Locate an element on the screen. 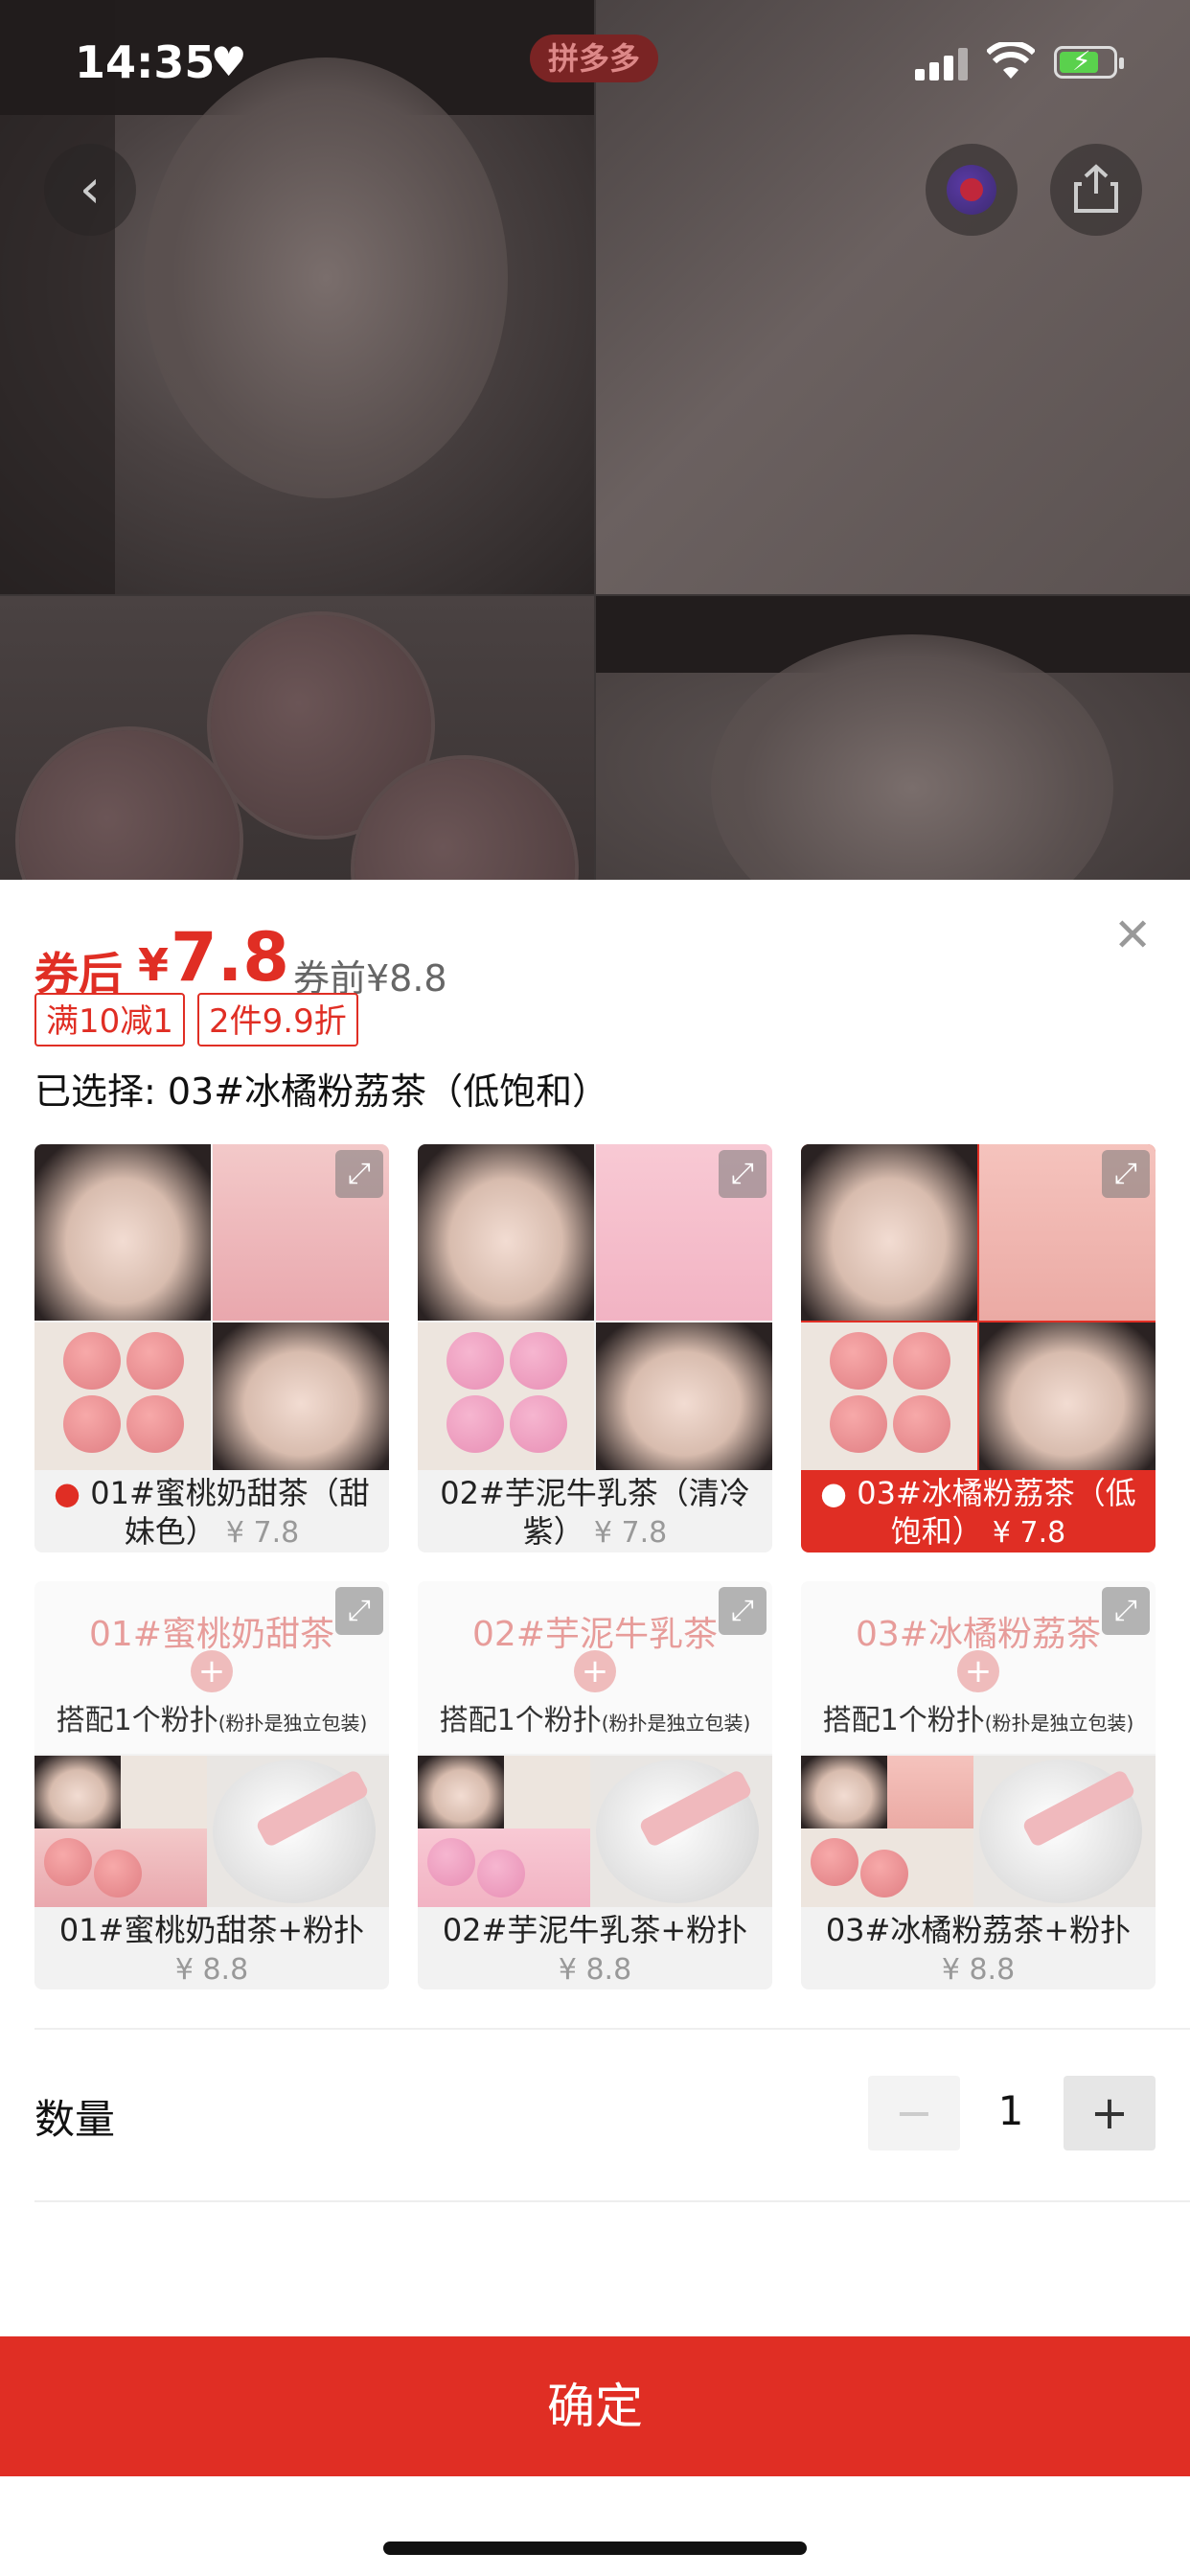  app-badge: 拼多多 is located at coordinates (594, 58).